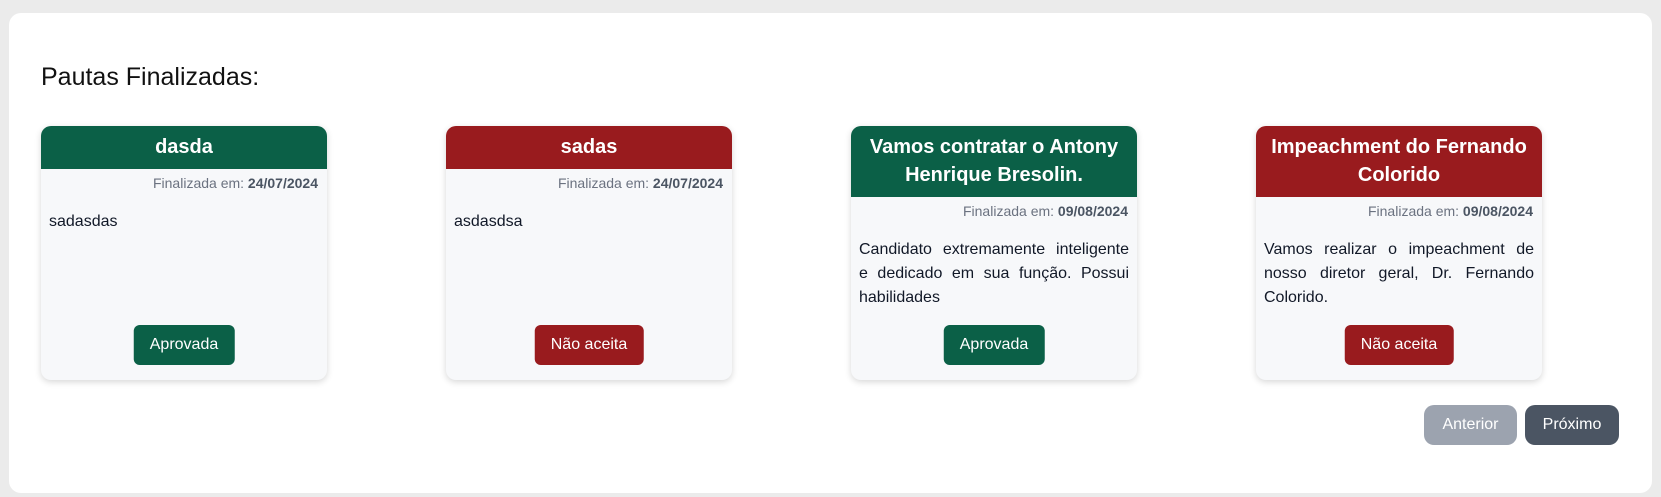 The image size is (1661, 497). Describe the element at coordinates (83, 221) in the screenshot. I see `card-description: sadasdas` at that location.